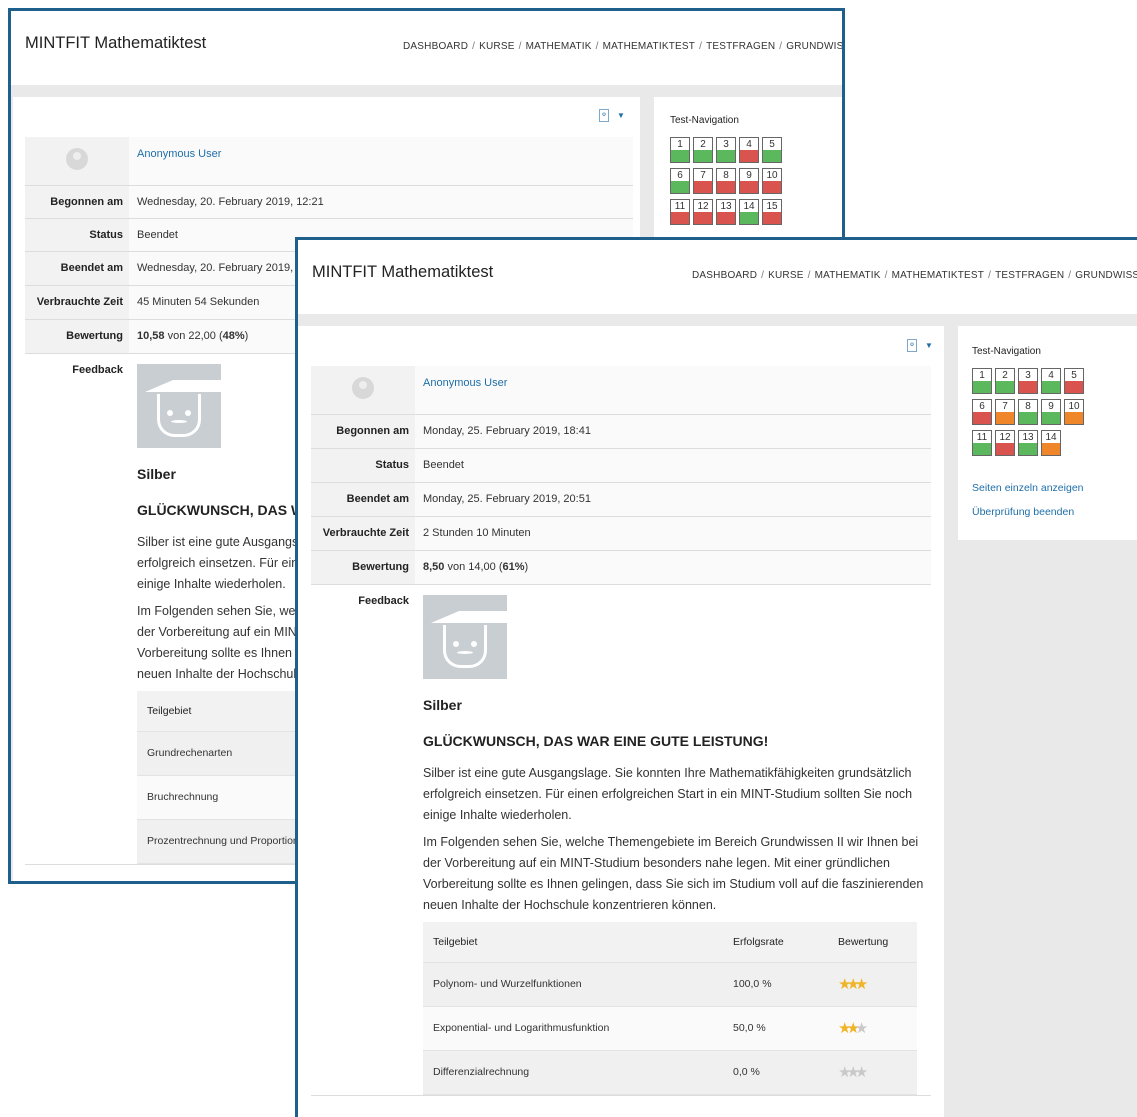 Image resolution: width=1137 pixels, height=1117 pixels. I want to click on topic-name: Differenzialrechnung, so click(573, 1072).